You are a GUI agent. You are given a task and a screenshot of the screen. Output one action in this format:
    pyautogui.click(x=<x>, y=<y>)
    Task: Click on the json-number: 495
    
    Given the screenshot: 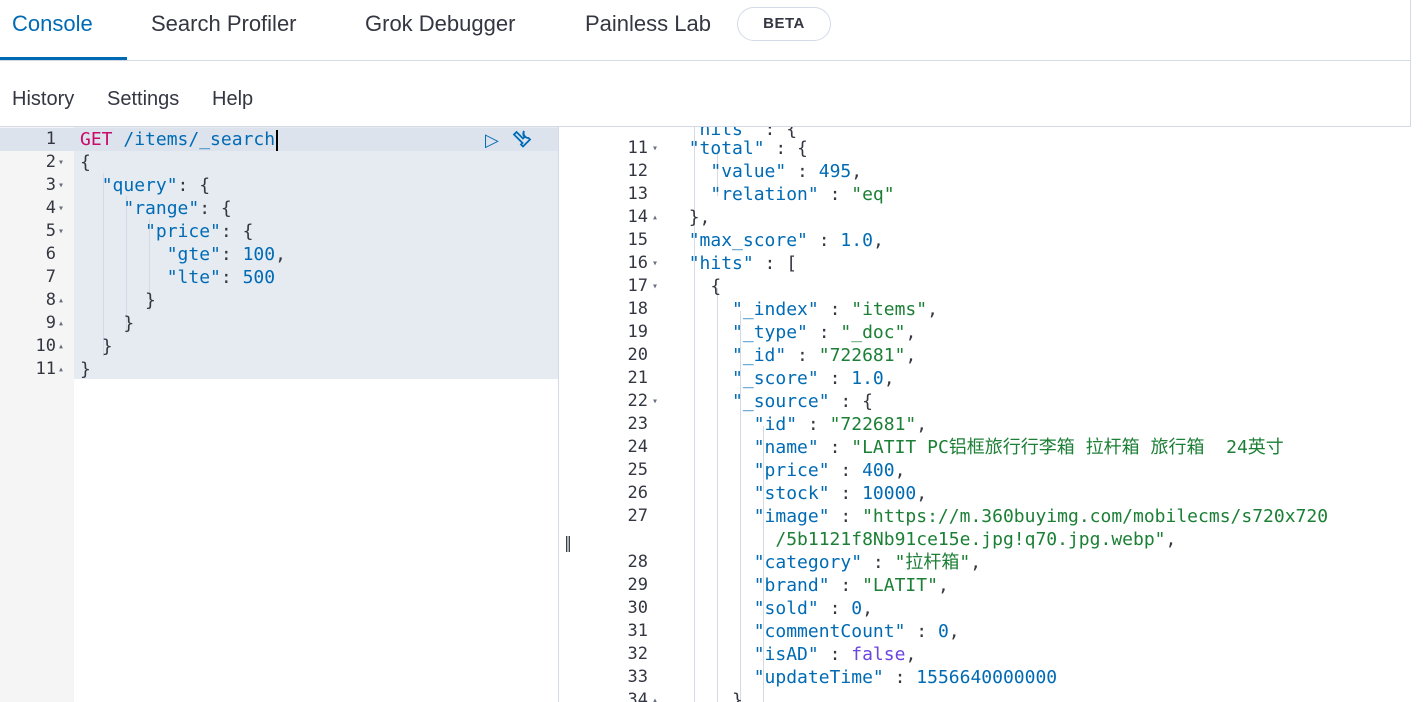 What is the action you would take?
    pyautogui.click(x=835, y=171)
    